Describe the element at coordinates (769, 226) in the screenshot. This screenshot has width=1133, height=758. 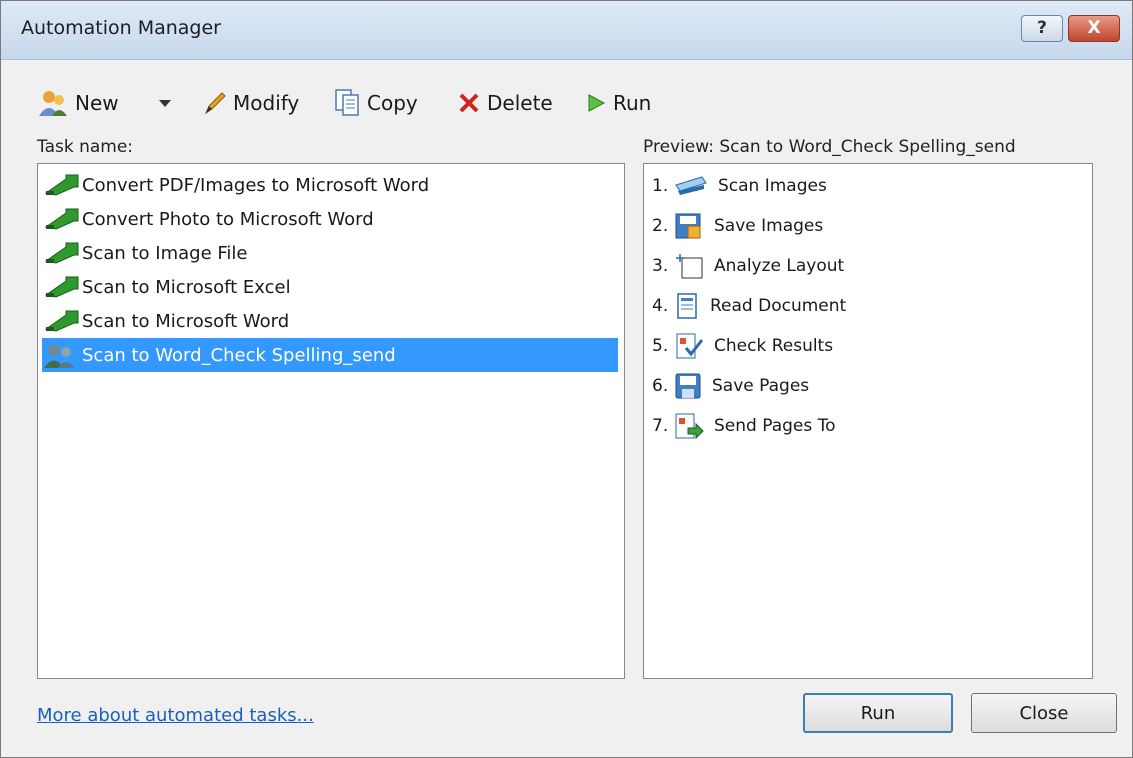
I see `step-label: Save Images` at that location.